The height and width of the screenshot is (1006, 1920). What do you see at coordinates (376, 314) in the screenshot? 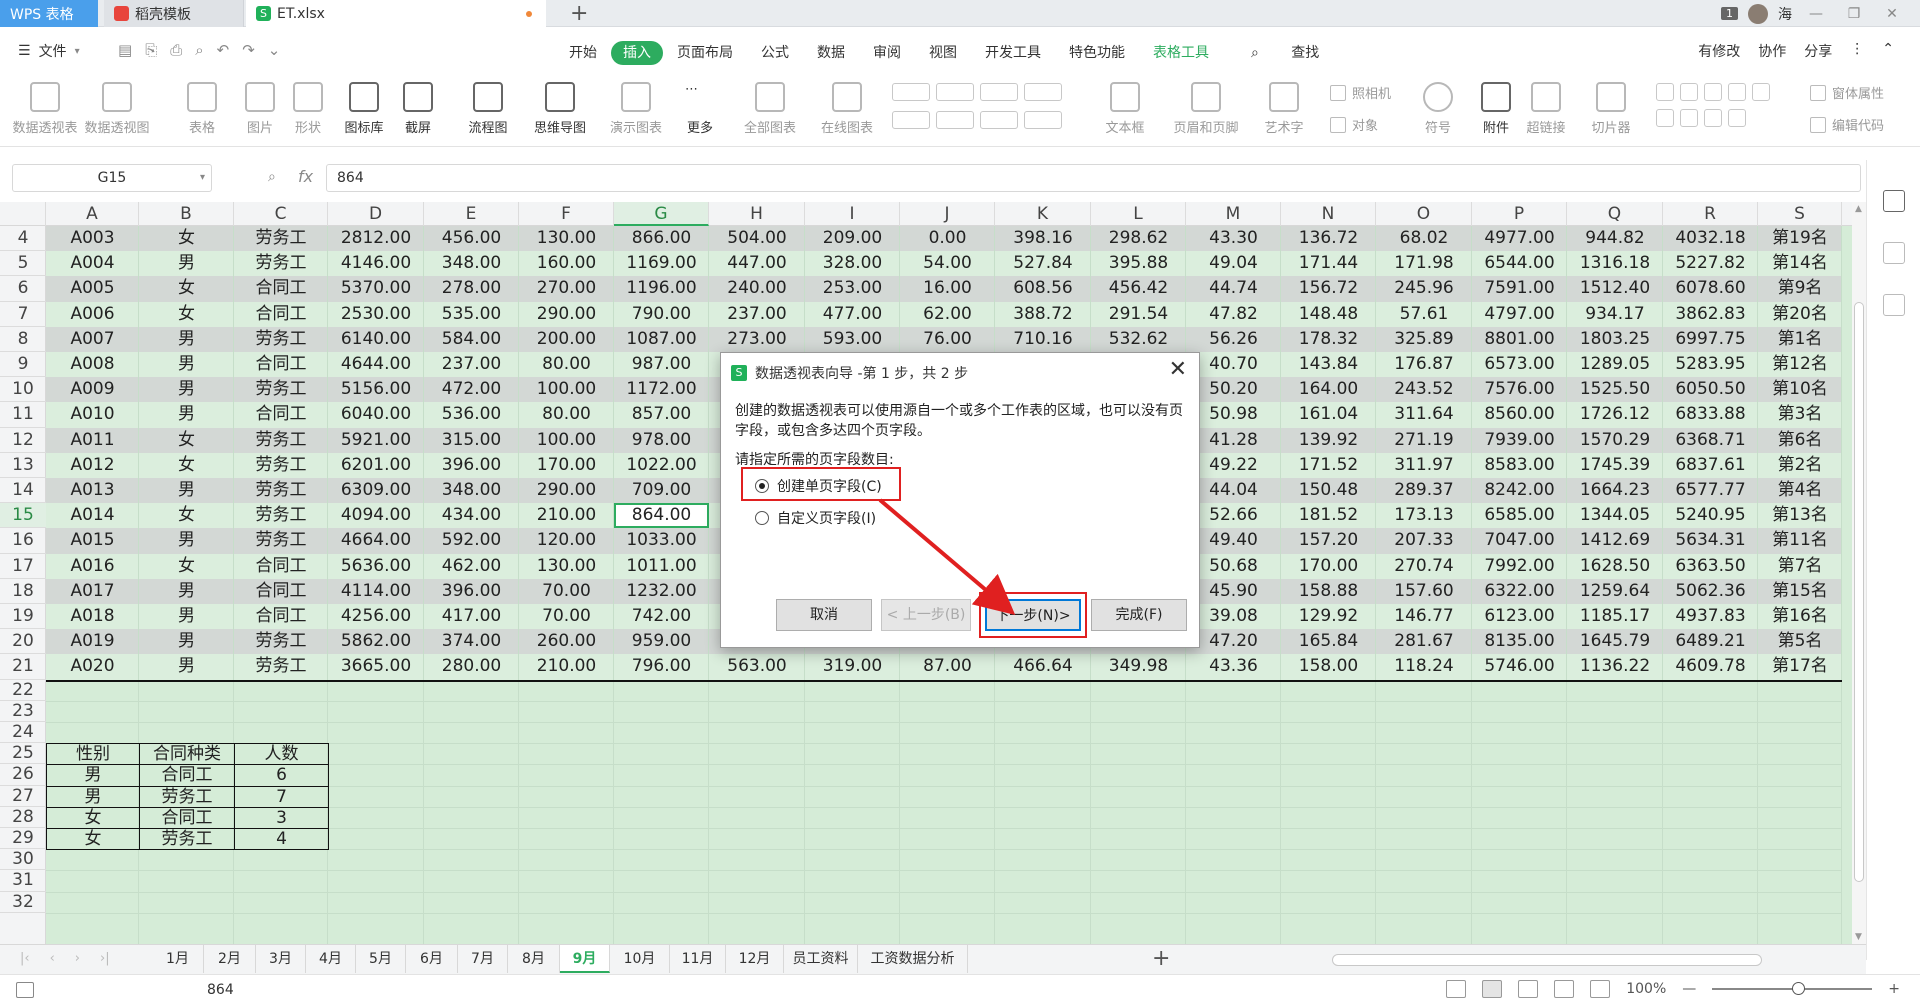
I see `table-cell: 2530.00` at bounding box center [376, 314].